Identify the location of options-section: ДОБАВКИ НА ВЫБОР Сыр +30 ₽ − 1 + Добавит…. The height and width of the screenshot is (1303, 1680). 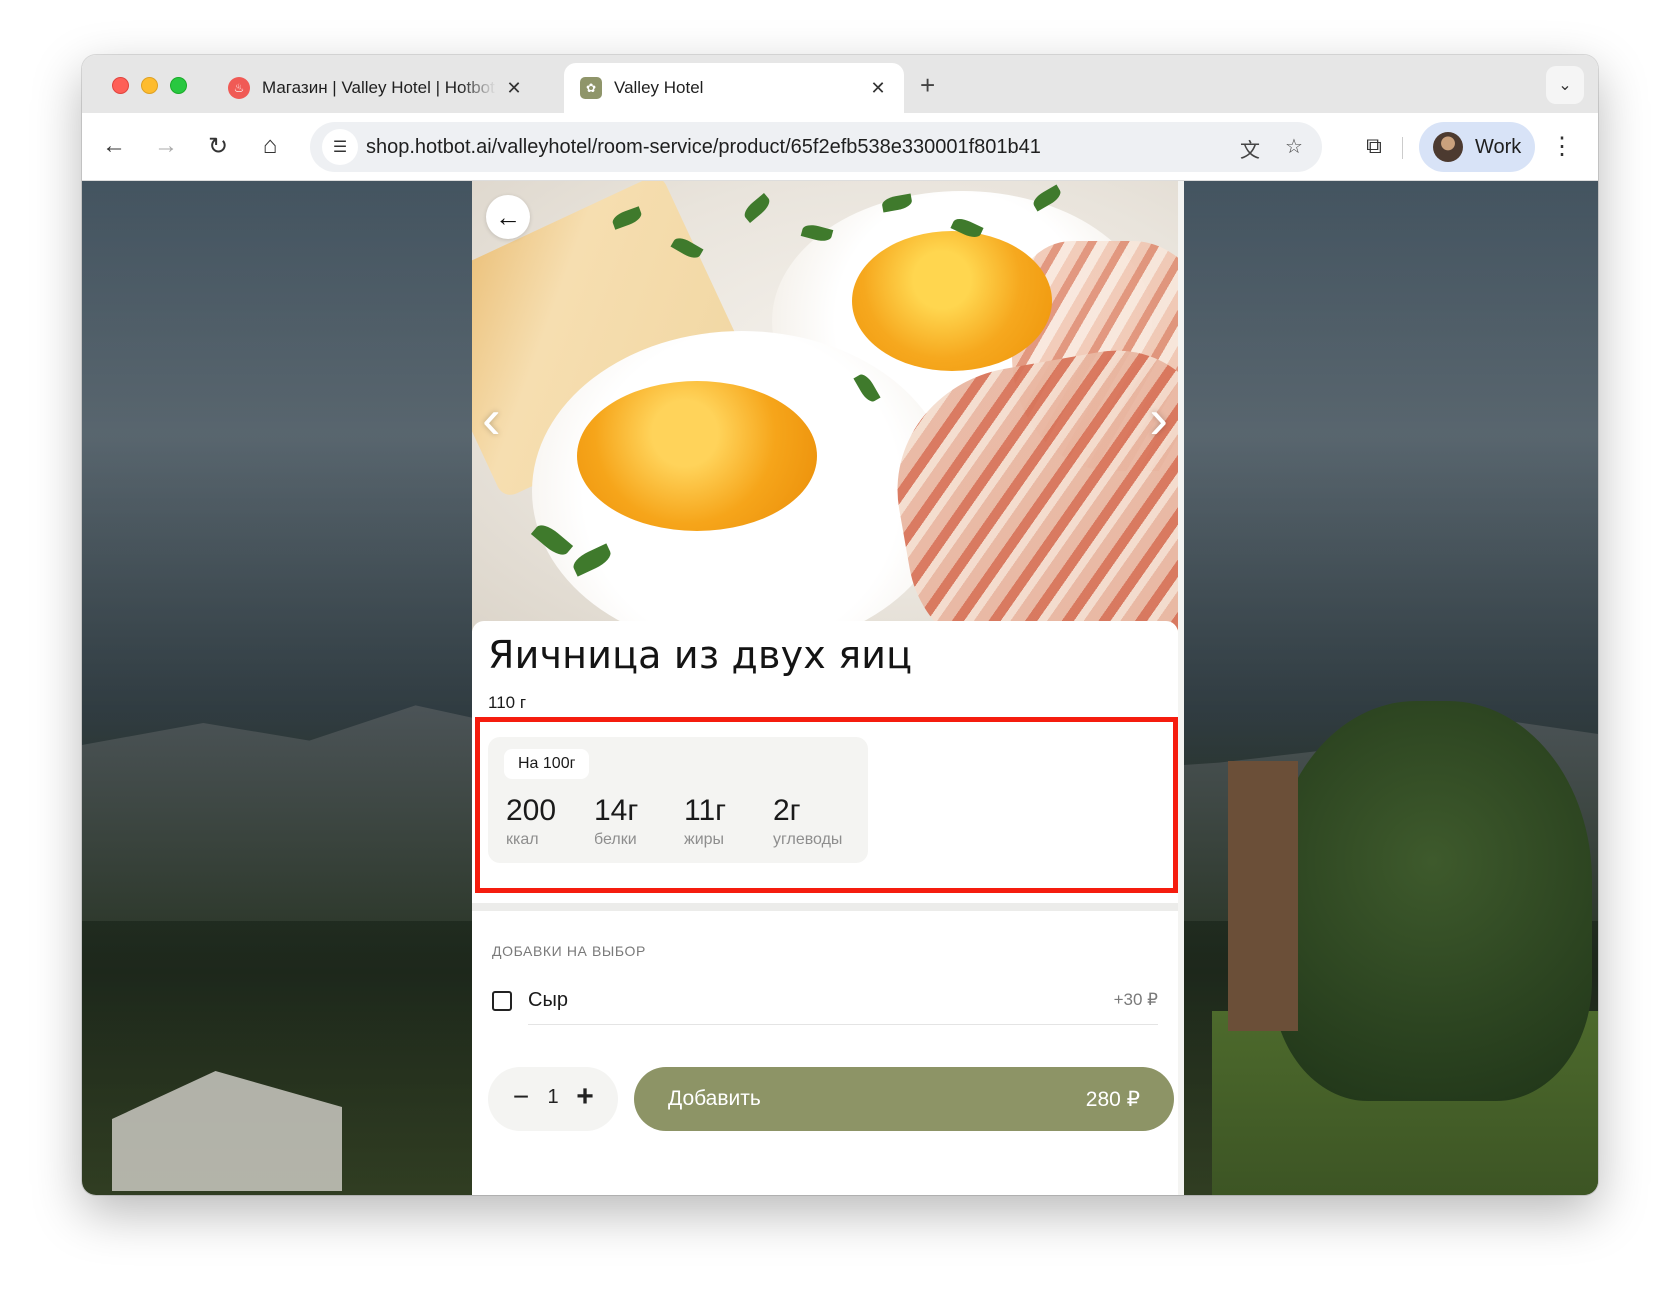
(825, 1053).